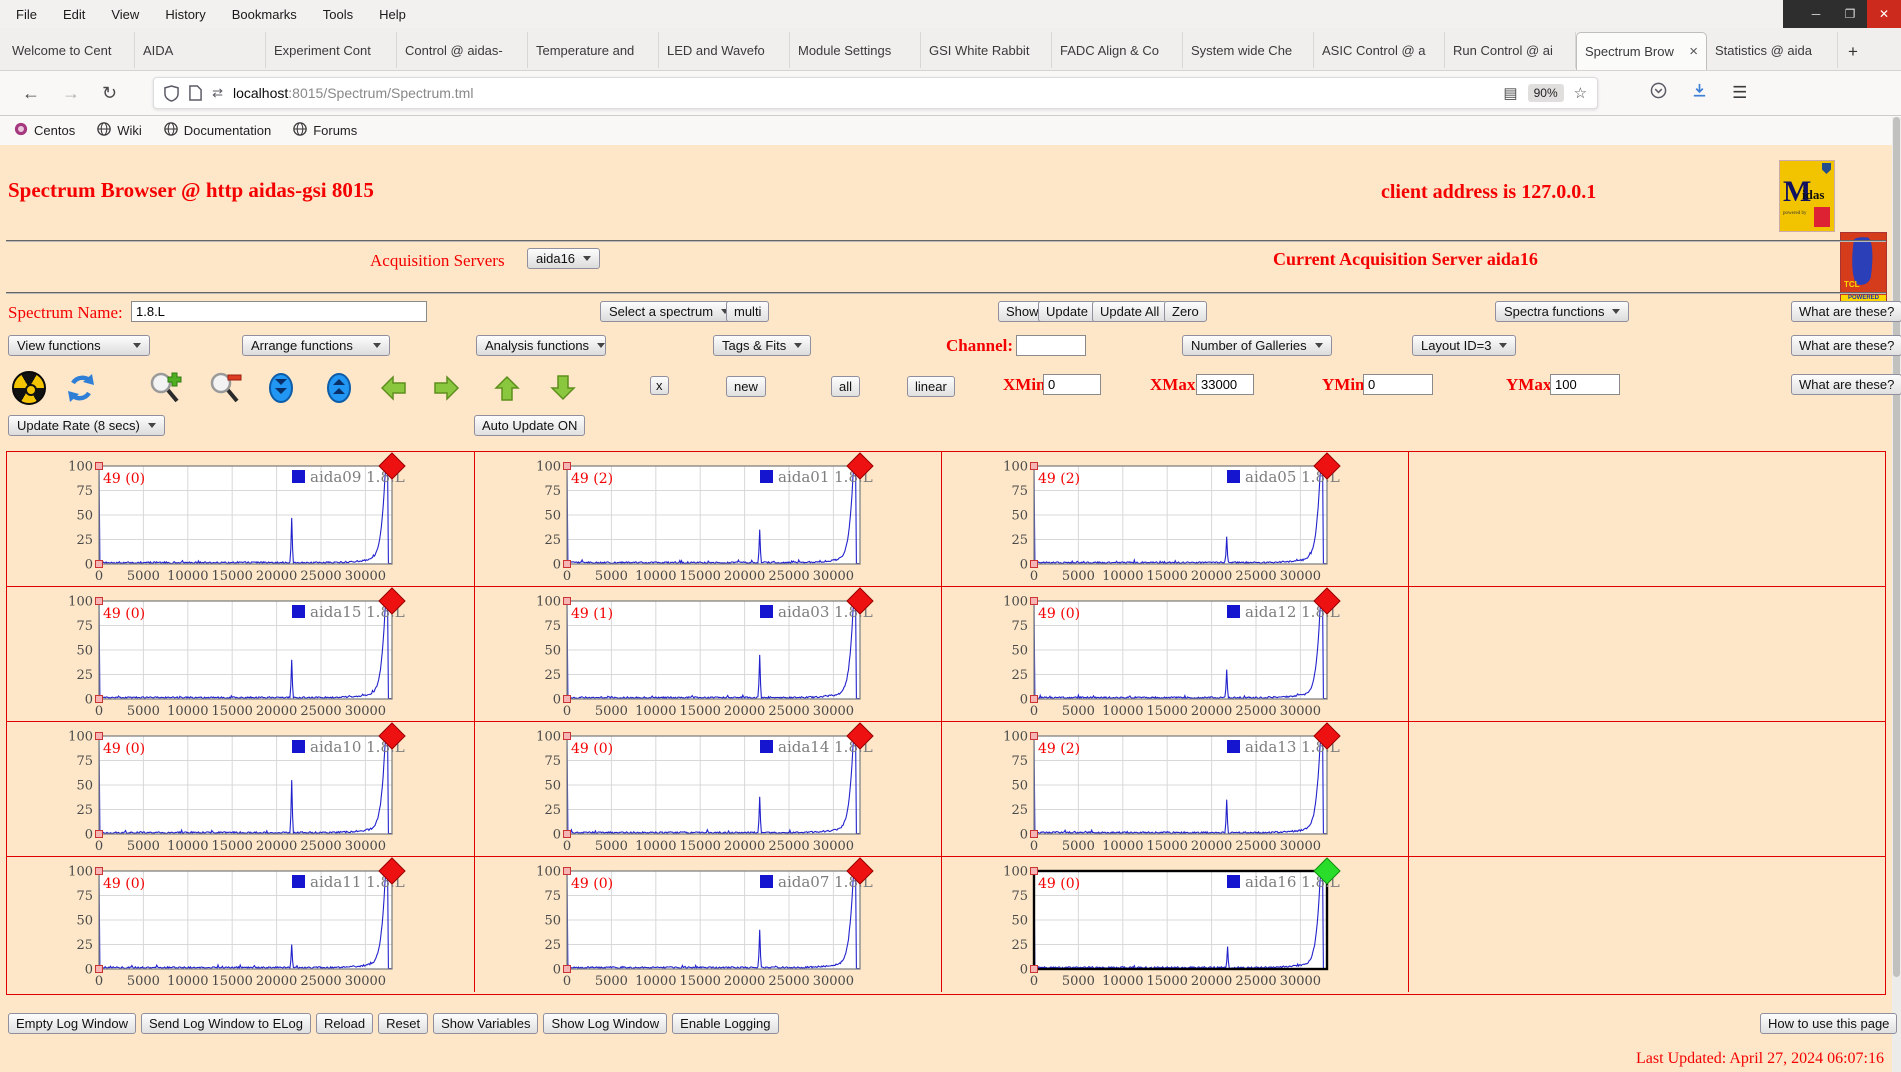 Image resolution: width=1901 pixels, height=1072 pixels. I want to click on tab-module-settings: Module Settings, so click(855, 50).